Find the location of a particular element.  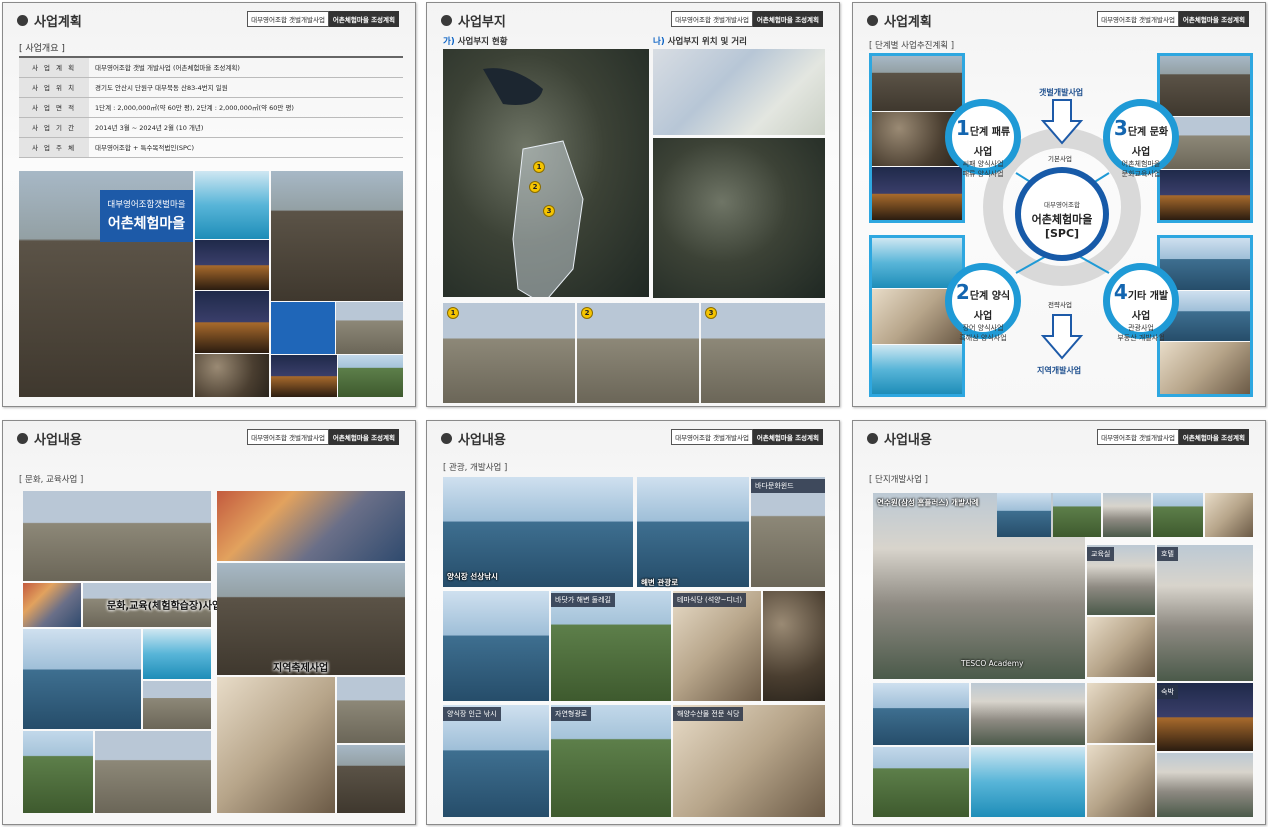

pin-3: 3 is located at coordinates (711, 313).